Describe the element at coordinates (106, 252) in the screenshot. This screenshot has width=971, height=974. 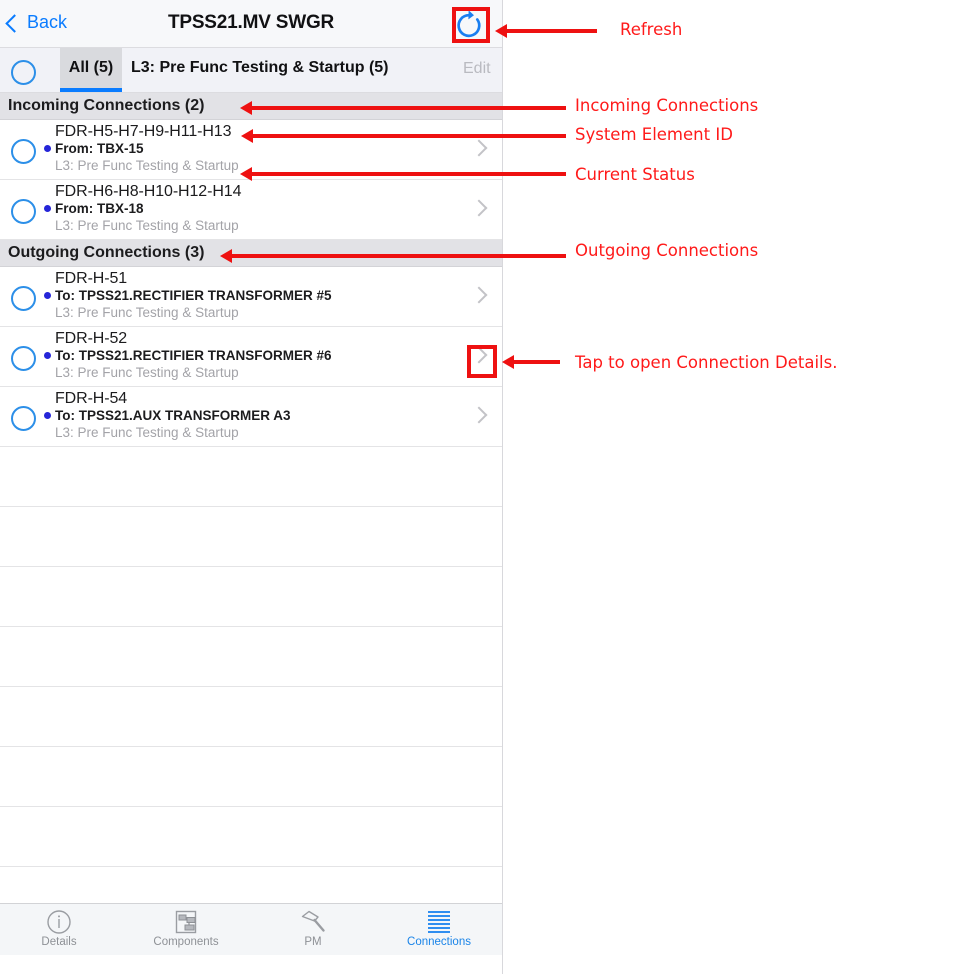
I see `section-header-label: Outgoing Connections (3)` at that location.